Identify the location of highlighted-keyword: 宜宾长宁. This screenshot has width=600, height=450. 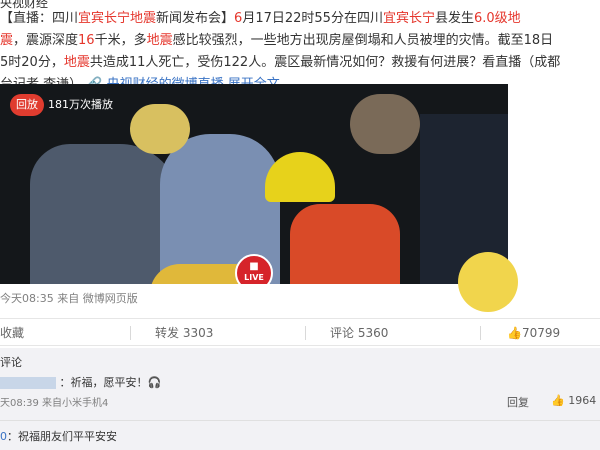
(409, 18).